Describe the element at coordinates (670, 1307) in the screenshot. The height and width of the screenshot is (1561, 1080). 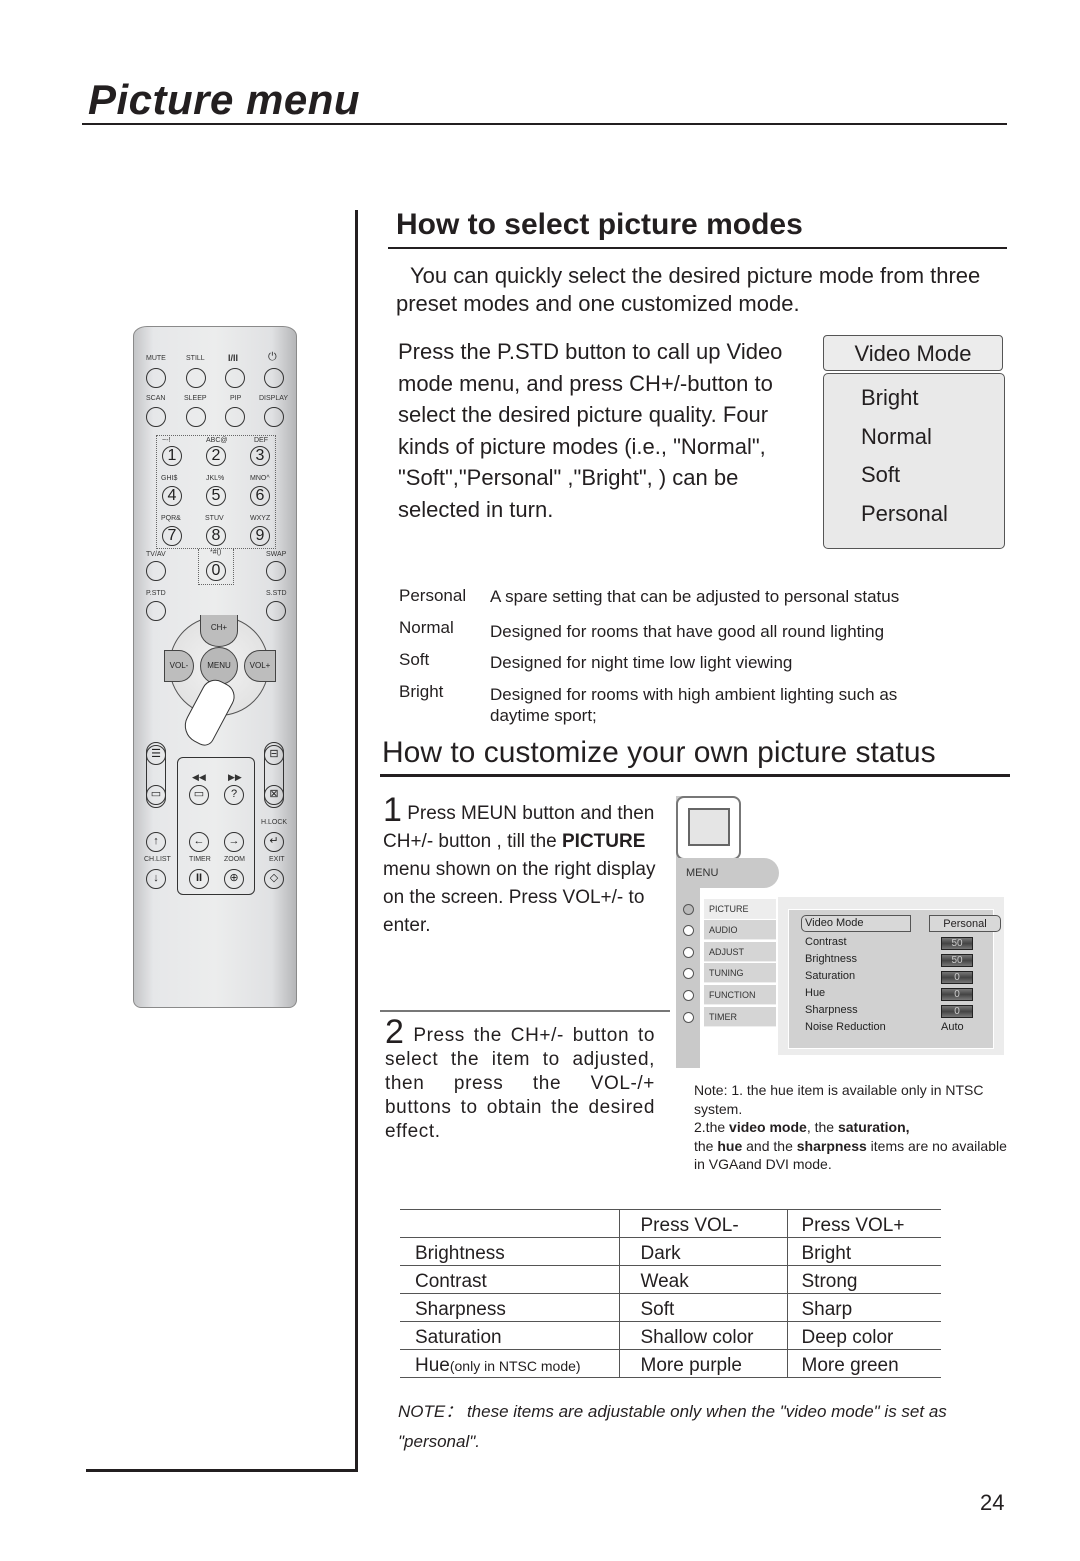
I see `table-row: Sharpness Soft Sharp` at that location.